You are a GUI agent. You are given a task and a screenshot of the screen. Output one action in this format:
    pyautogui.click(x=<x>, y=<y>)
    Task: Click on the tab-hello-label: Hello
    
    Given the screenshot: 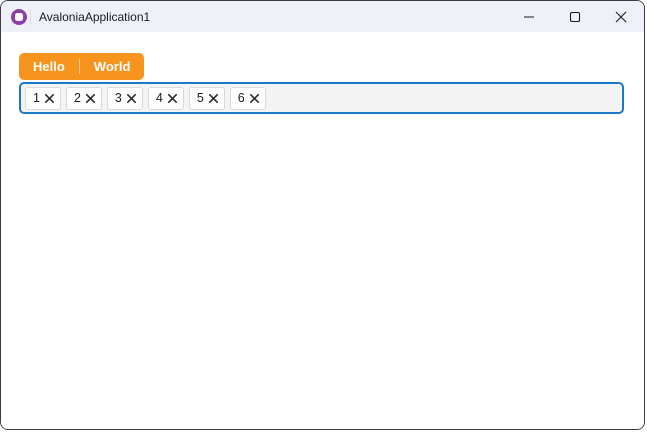 What is the action you would take?
    pyautogui.click(x=49, y=66)
    